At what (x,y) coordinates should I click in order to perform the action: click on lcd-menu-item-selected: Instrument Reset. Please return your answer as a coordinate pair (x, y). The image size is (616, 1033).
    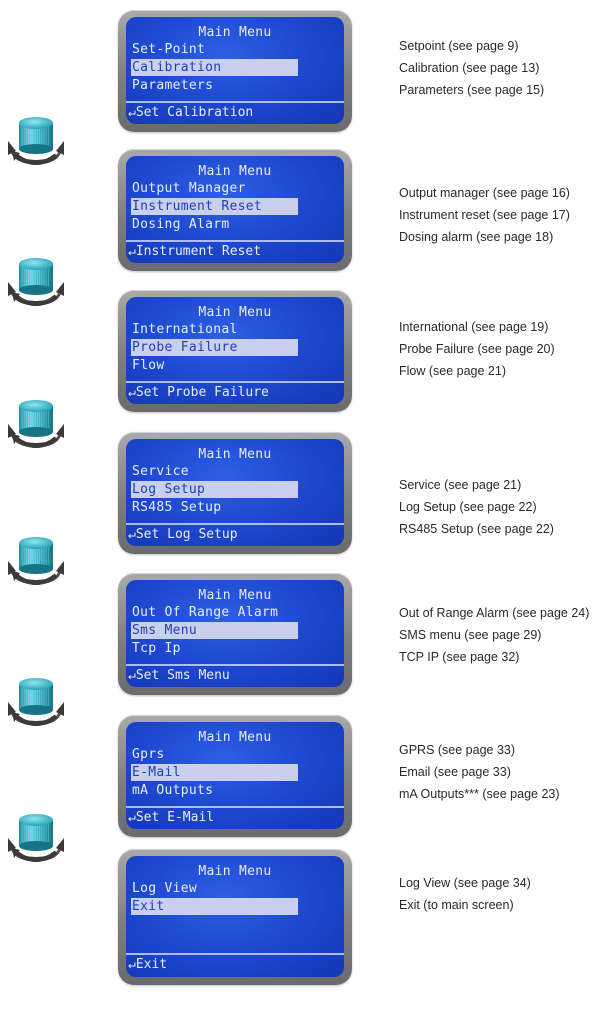
    Looking at the image, I should click on (214, 206).